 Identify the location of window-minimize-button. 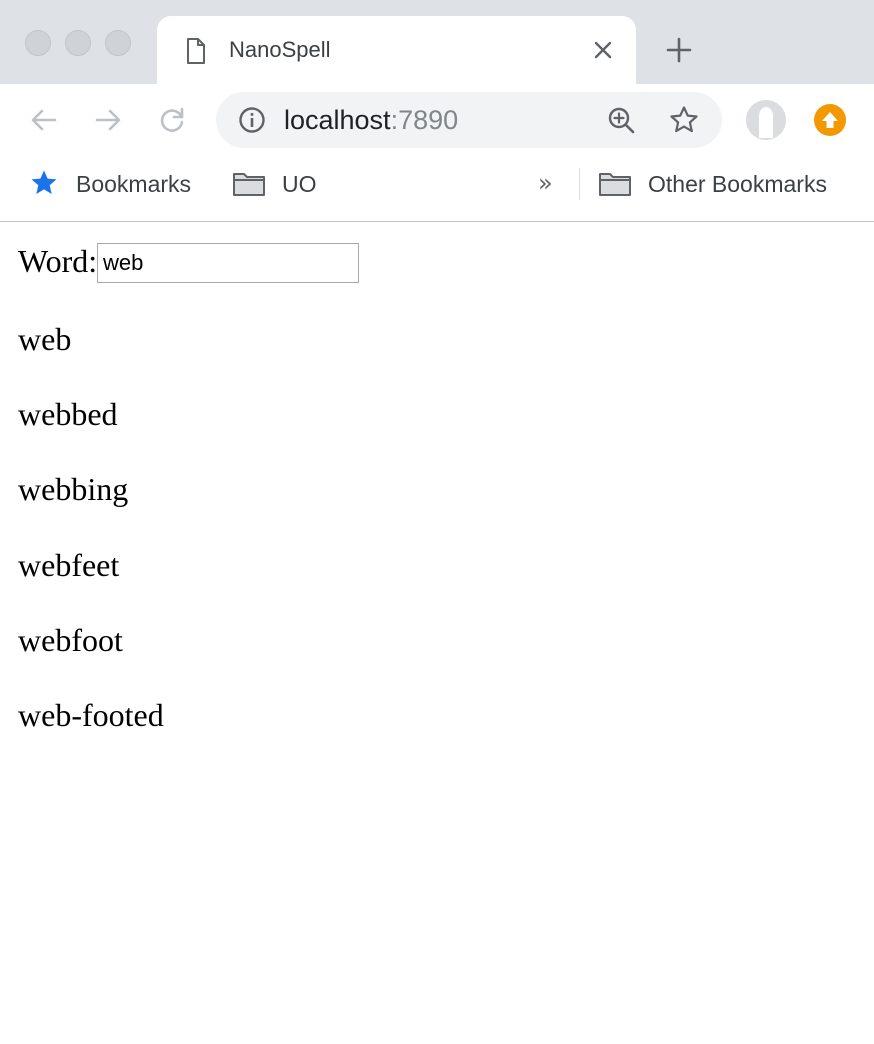
(78, 43).